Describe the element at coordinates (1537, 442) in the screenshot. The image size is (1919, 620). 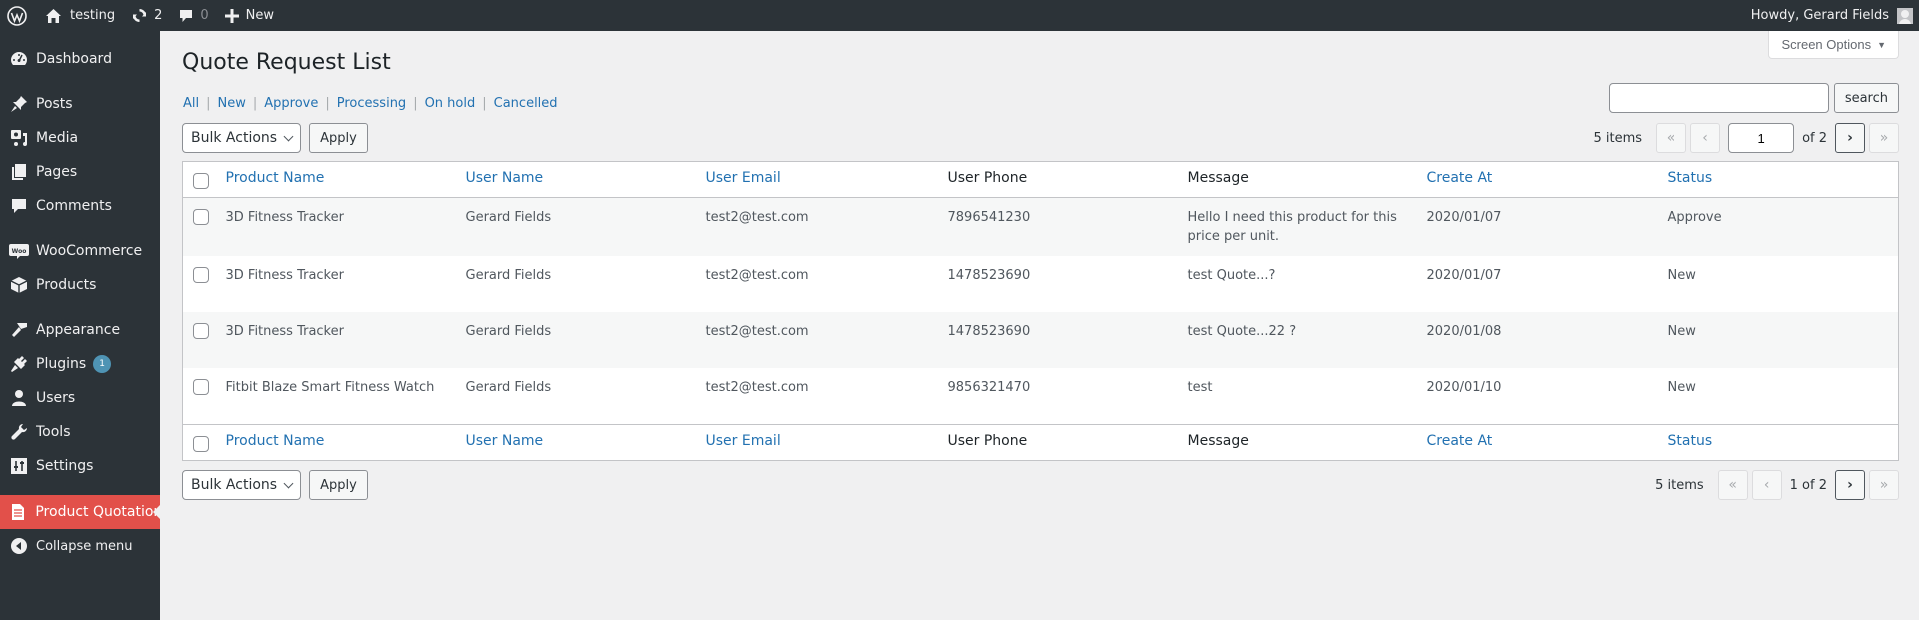
I see `column-create-at: Create At` at that location.